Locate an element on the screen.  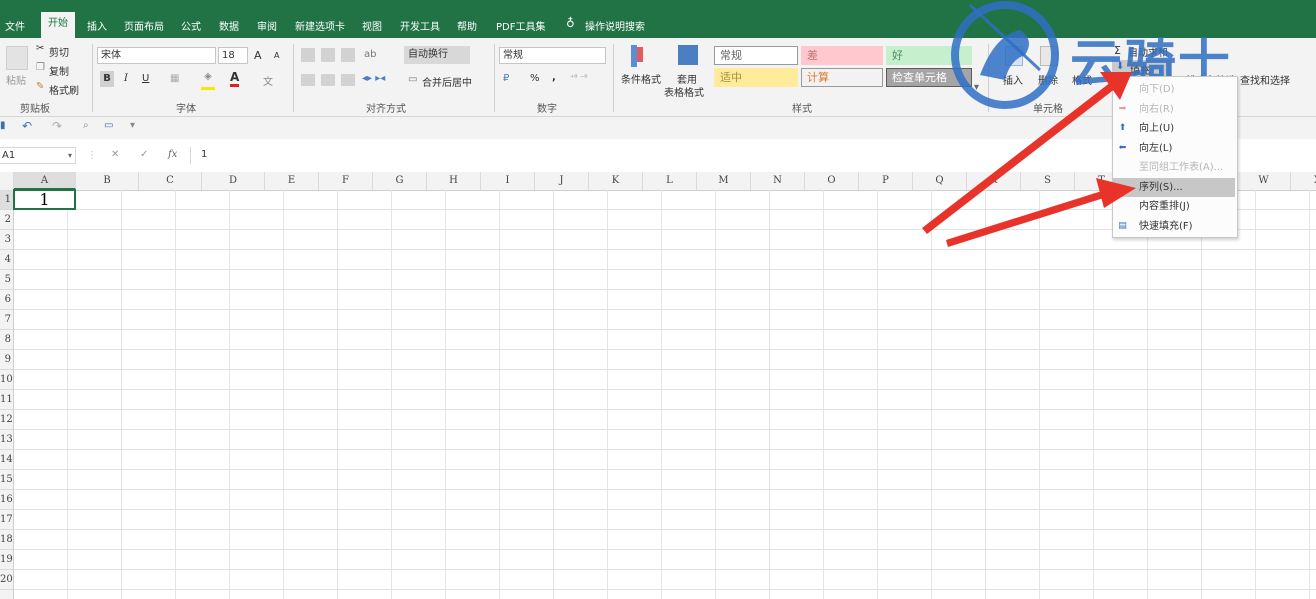
row-header-2: 2 is located at coordinates (6, 220).